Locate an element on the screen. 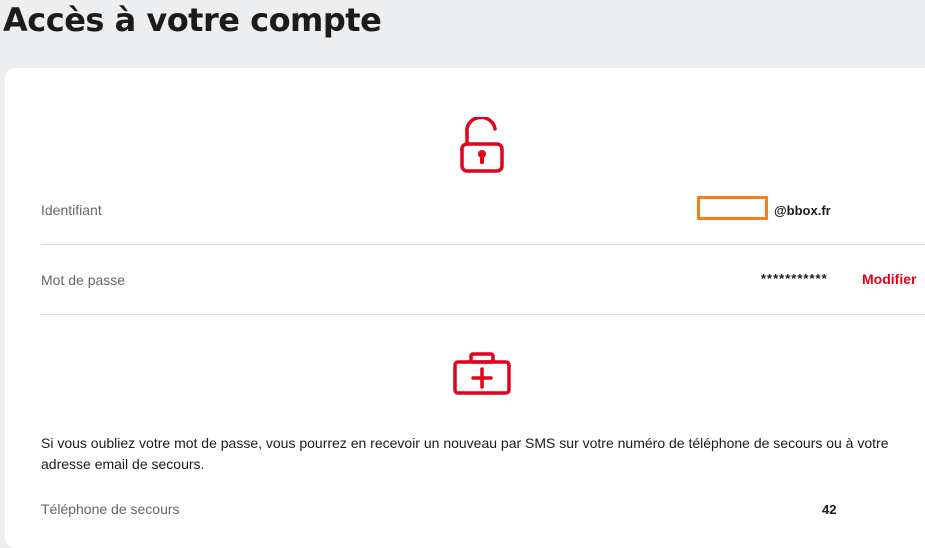  masked-identifier is located at coordinates (732, 208).